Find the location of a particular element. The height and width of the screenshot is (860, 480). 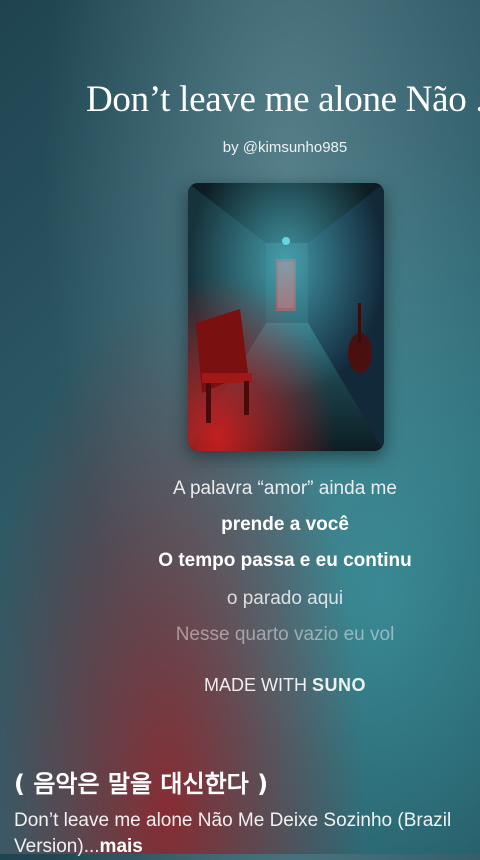

lyric-line-4: o parado aqui is located at coordinates (285, 598).